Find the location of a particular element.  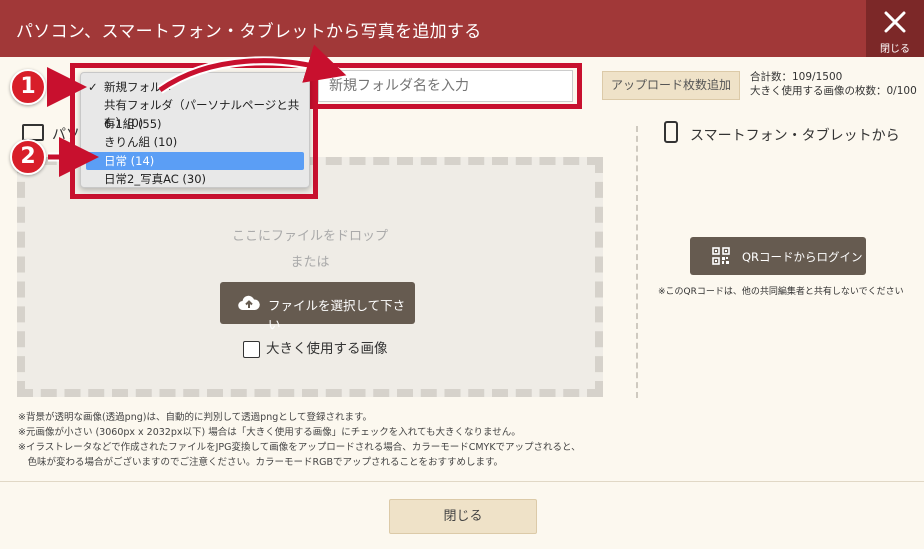

header-close-label: 閉じる is located at coordinates (895, 49).